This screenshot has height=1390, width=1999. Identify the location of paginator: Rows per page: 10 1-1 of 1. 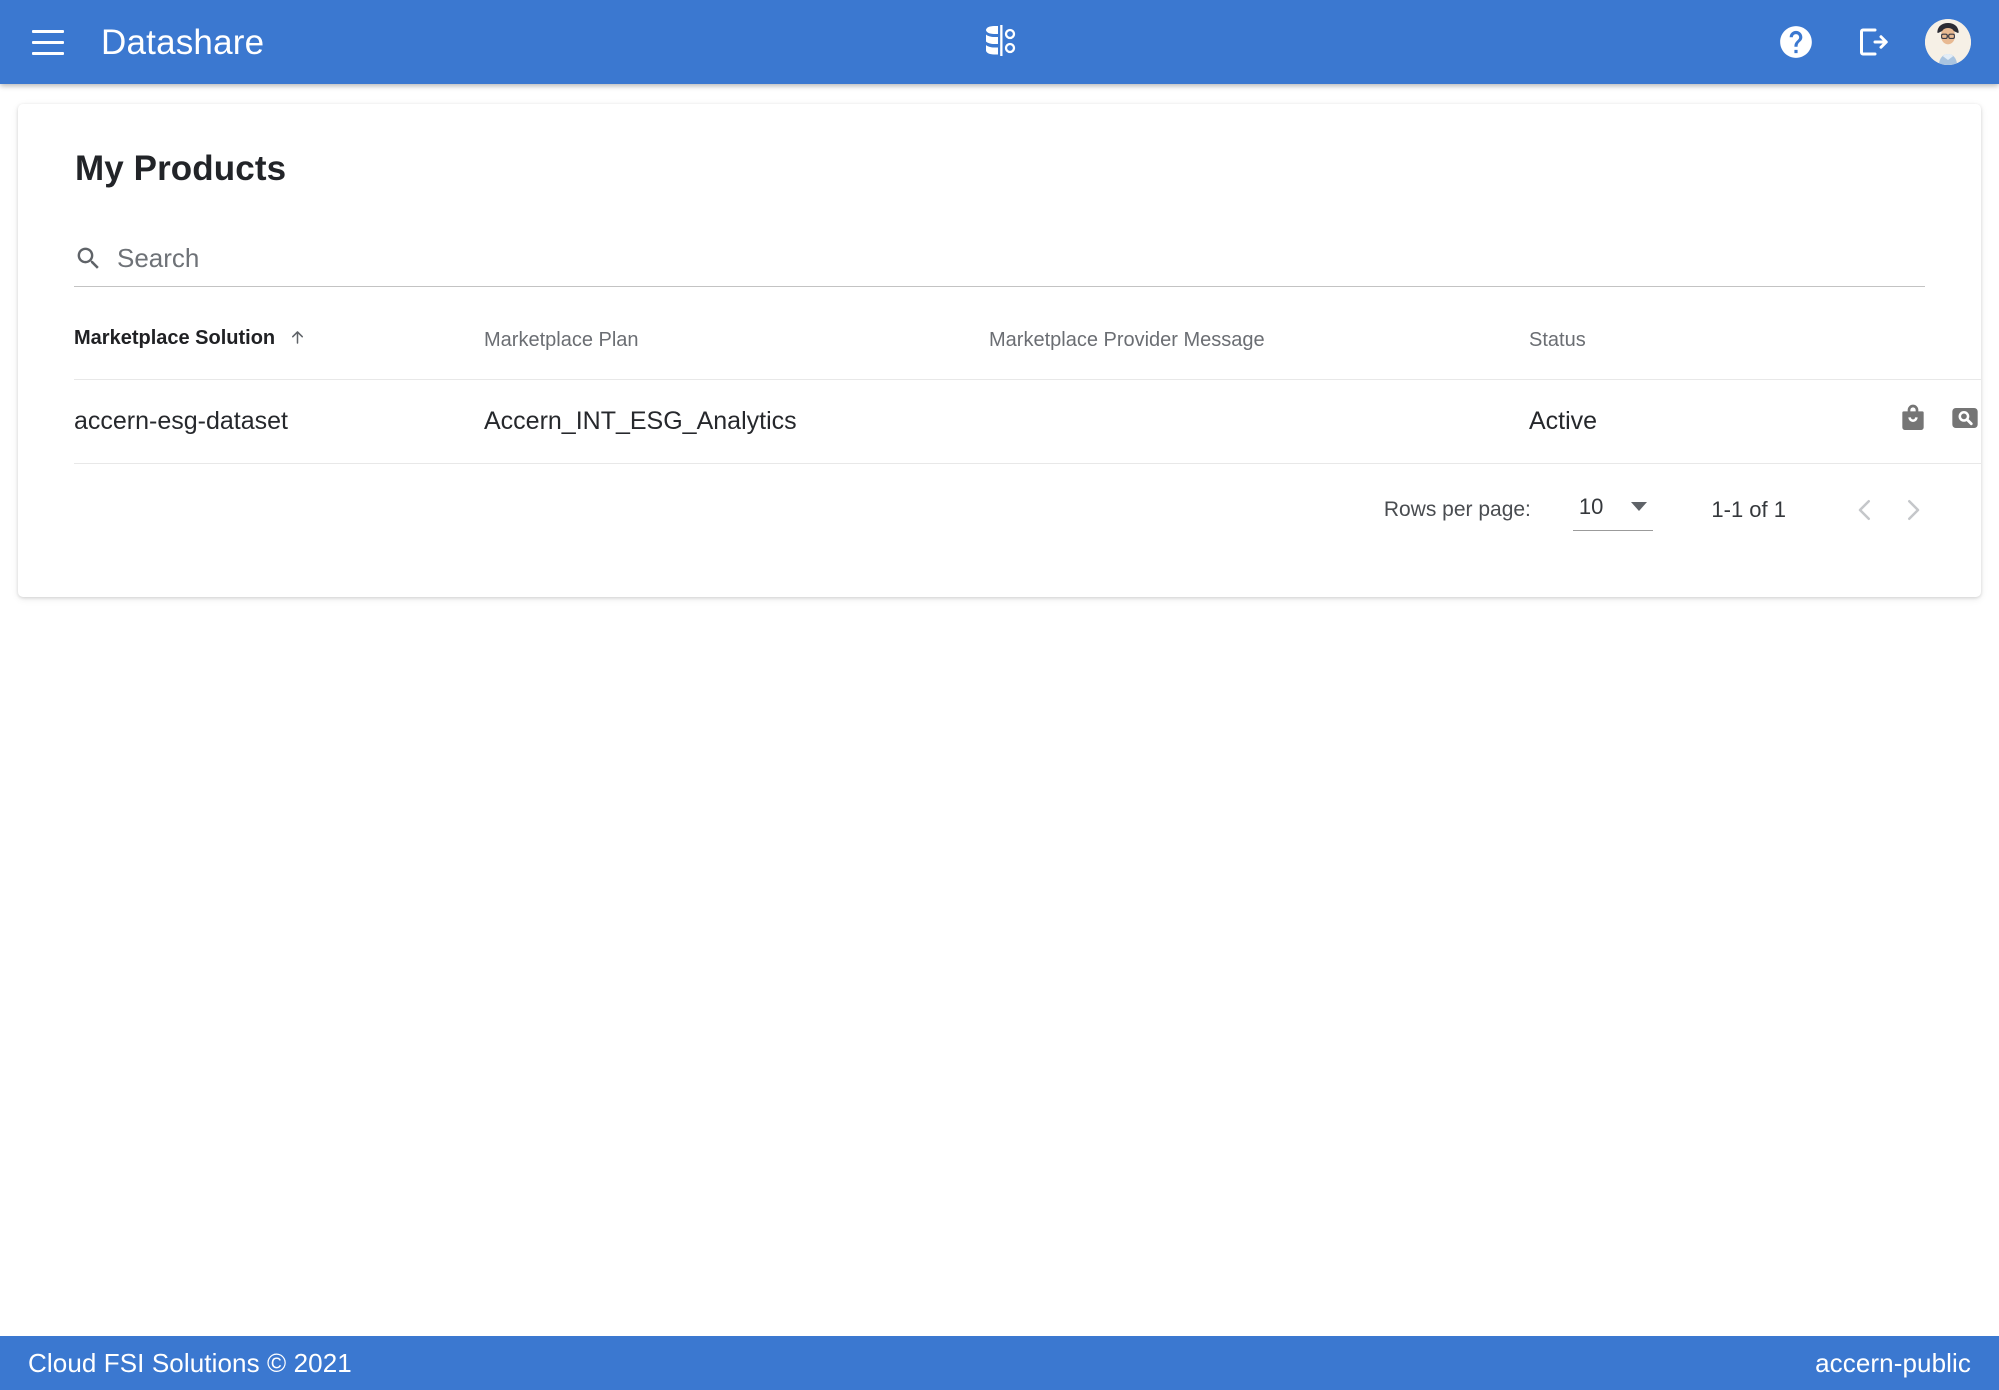
(999, 510).